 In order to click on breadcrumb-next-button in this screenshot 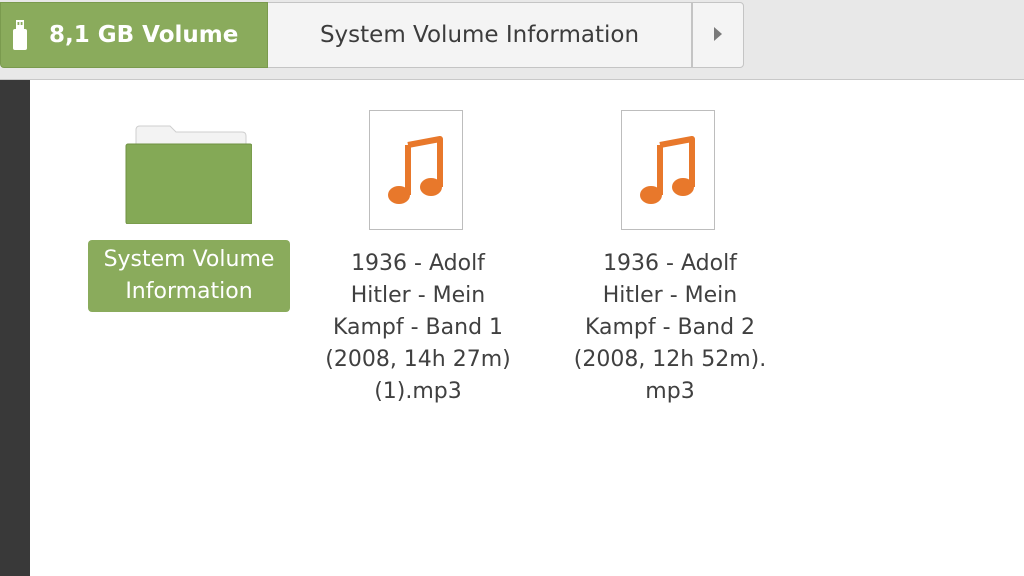, I will do `click(718, 35)`.